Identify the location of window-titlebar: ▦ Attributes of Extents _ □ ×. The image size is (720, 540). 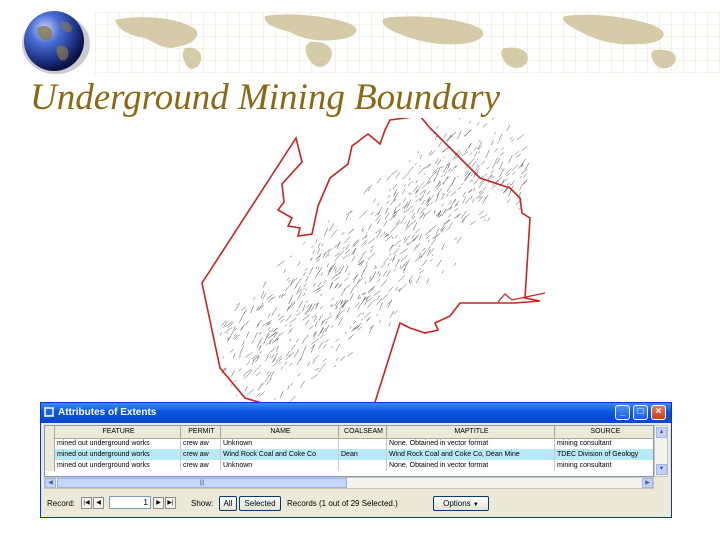
(356, 413).